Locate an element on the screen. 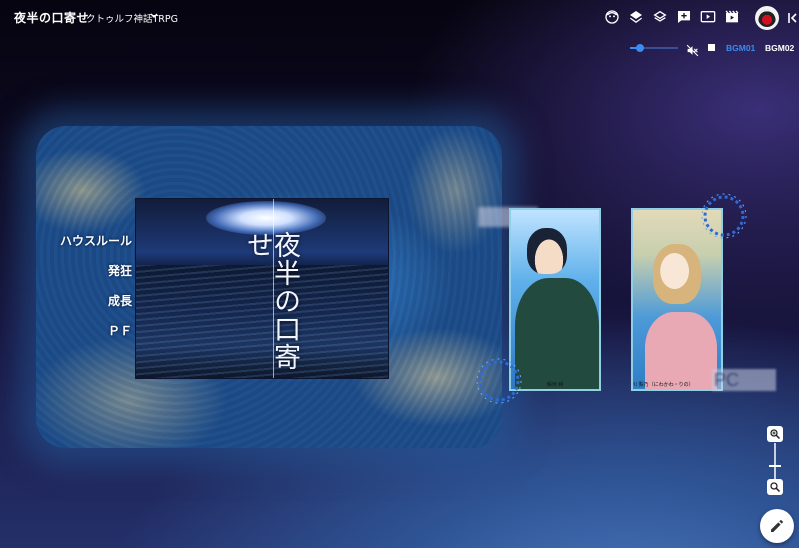  toolbar is located at coordinates (399, 18).